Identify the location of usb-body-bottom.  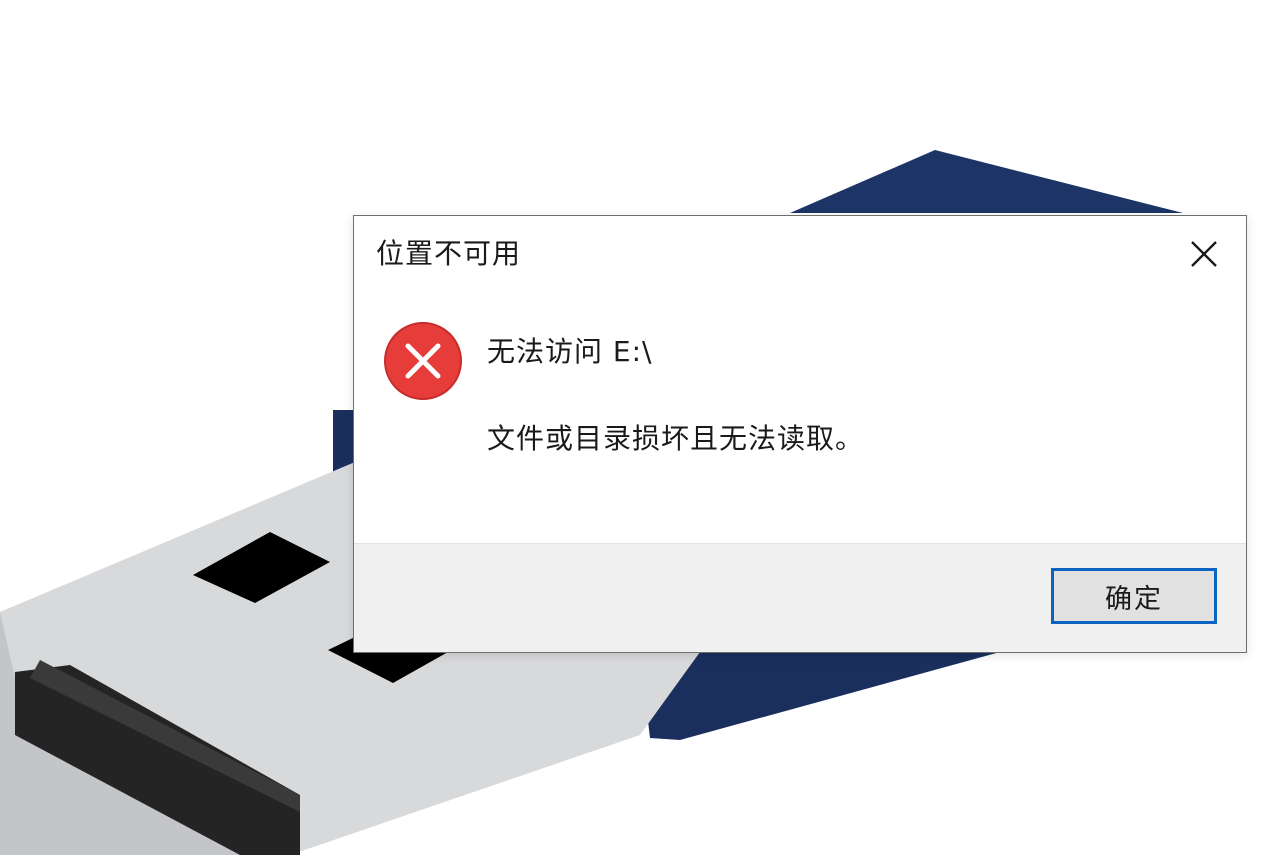
(820, 696).